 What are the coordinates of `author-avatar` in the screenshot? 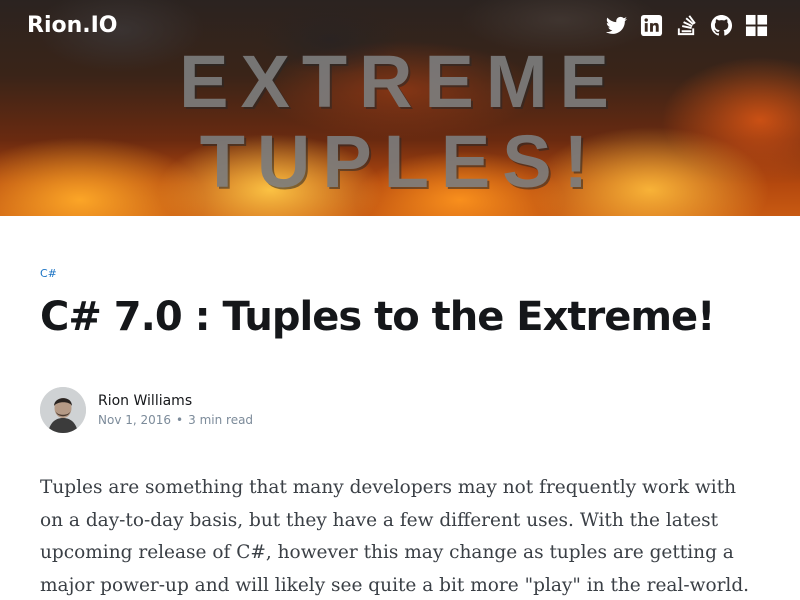 It's located at (63, 410).